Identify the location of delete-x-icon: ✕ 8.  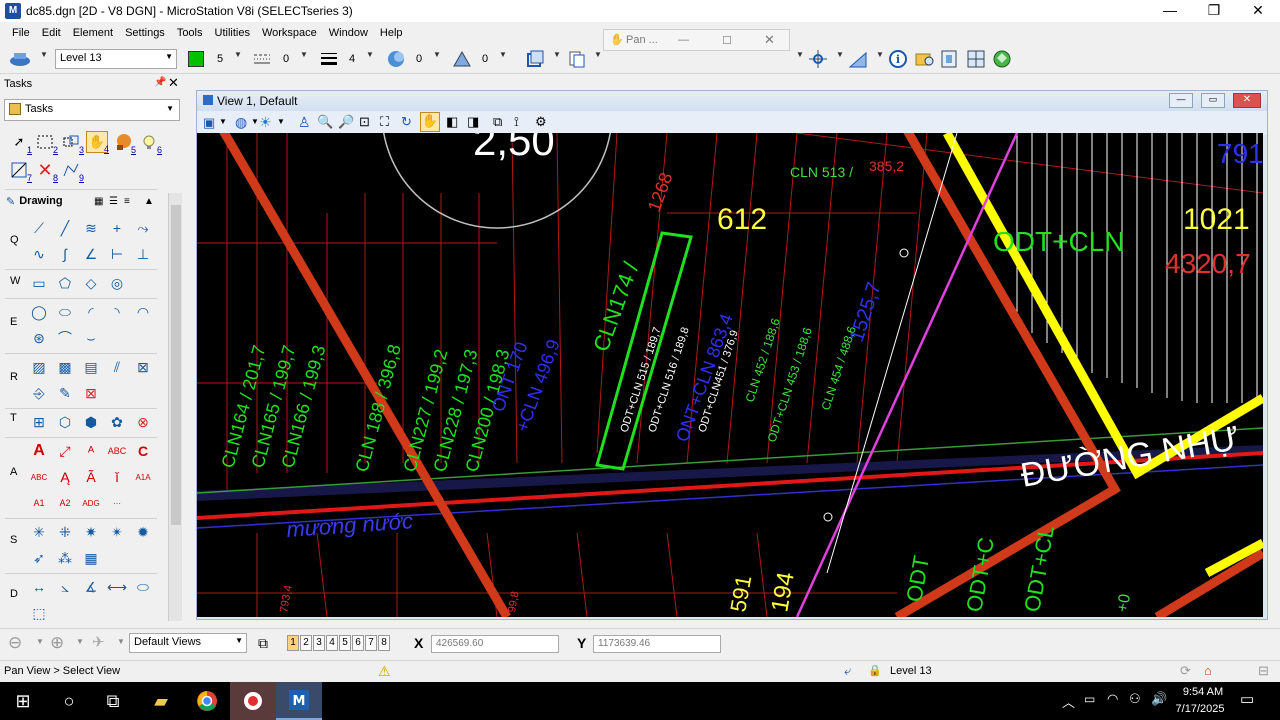
(46, 171).